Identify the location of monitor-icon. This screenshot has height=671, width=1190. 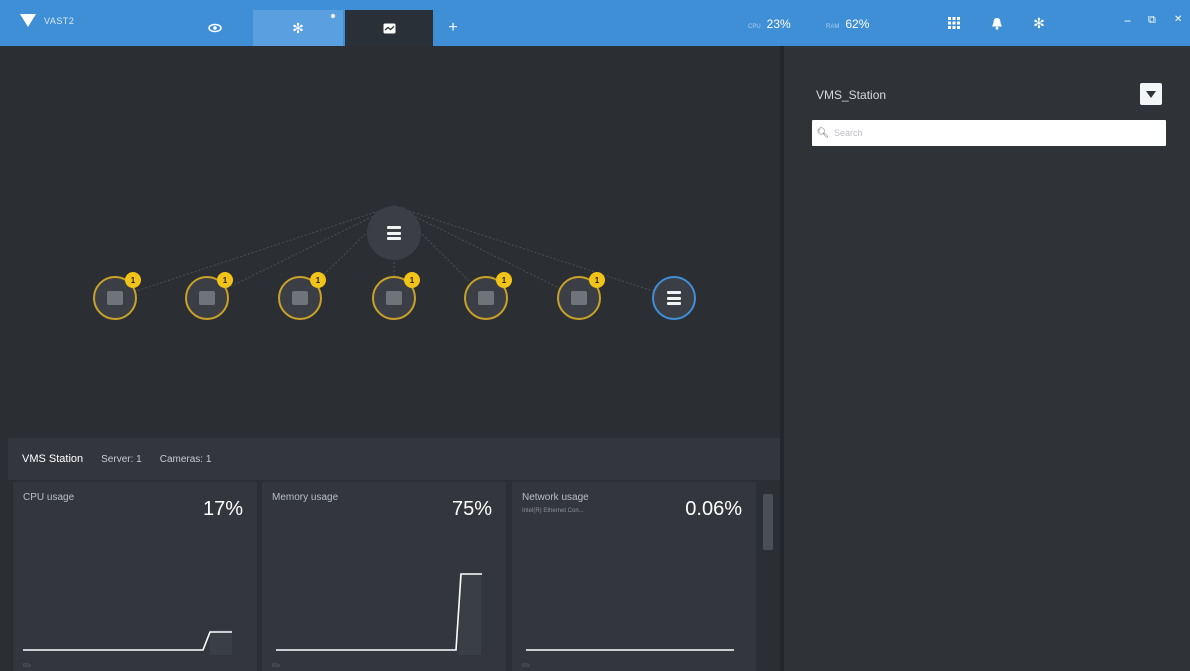
(389, 28).